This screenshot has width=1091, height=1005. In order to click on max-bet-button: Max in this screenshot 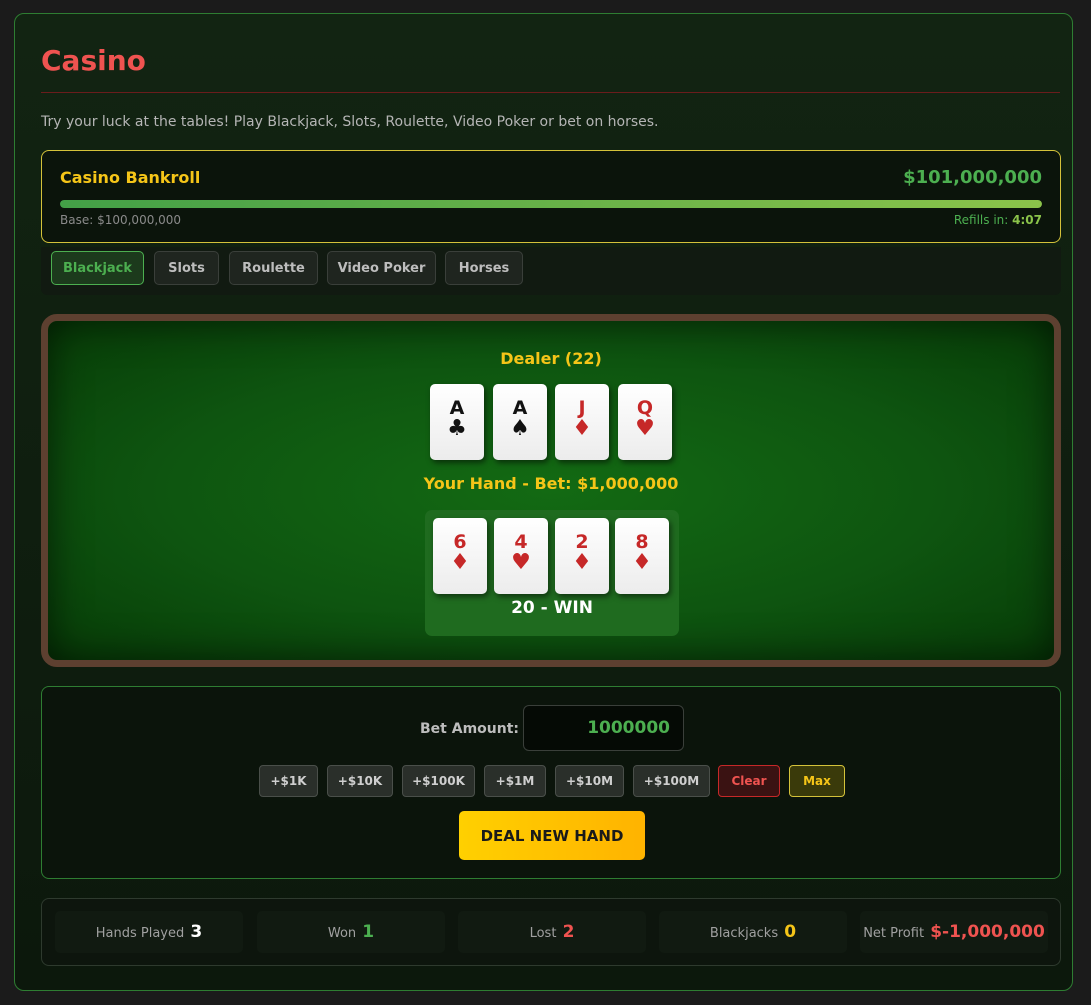, I will do `click(817, 781)`.